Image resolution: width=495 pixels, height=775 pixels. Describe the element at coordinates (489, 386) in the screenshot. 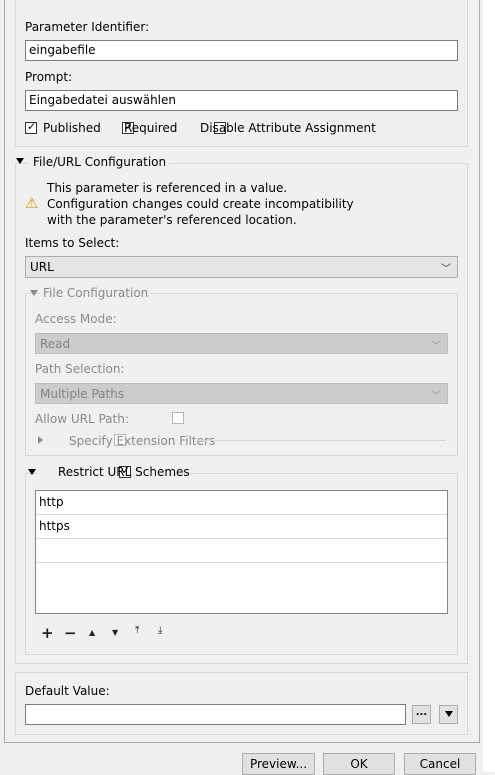

I see `background-window-strip` at that location.